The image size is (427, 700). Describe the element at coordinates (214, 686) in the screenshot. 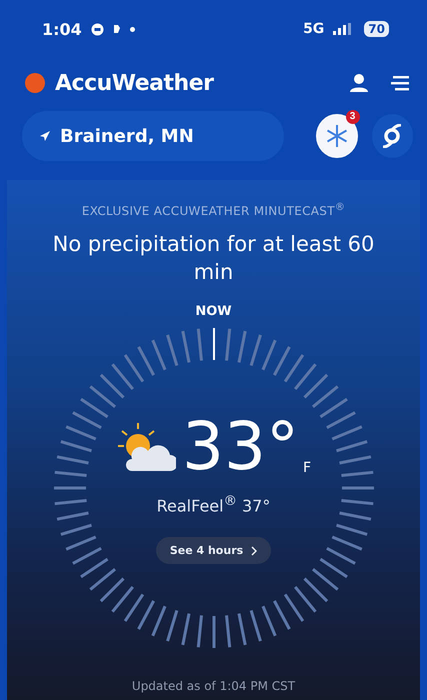

I see `updated-time: Updated as of 1:04 PM CST` at that location.